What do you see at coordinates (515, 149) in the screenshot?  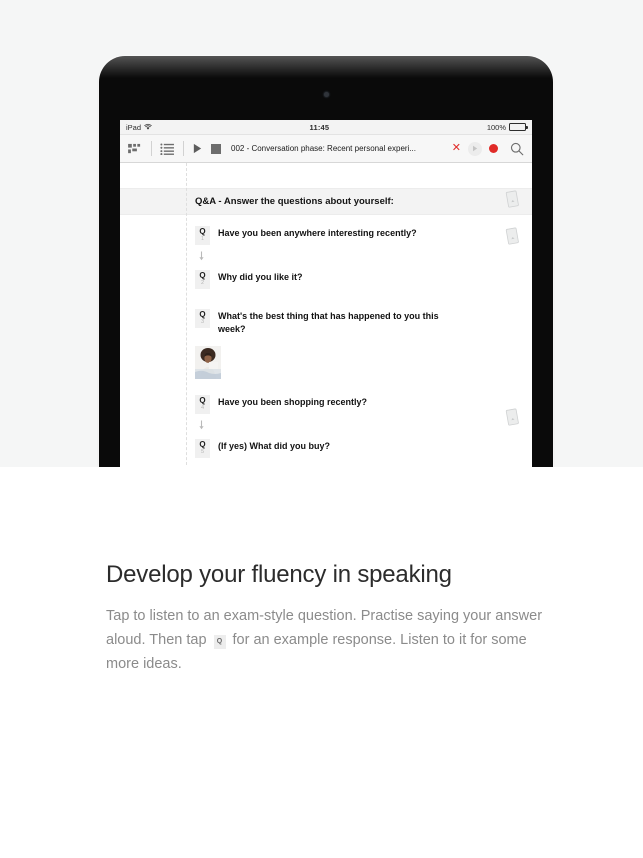 I see `search-icon` at bounding box center [515, 149].